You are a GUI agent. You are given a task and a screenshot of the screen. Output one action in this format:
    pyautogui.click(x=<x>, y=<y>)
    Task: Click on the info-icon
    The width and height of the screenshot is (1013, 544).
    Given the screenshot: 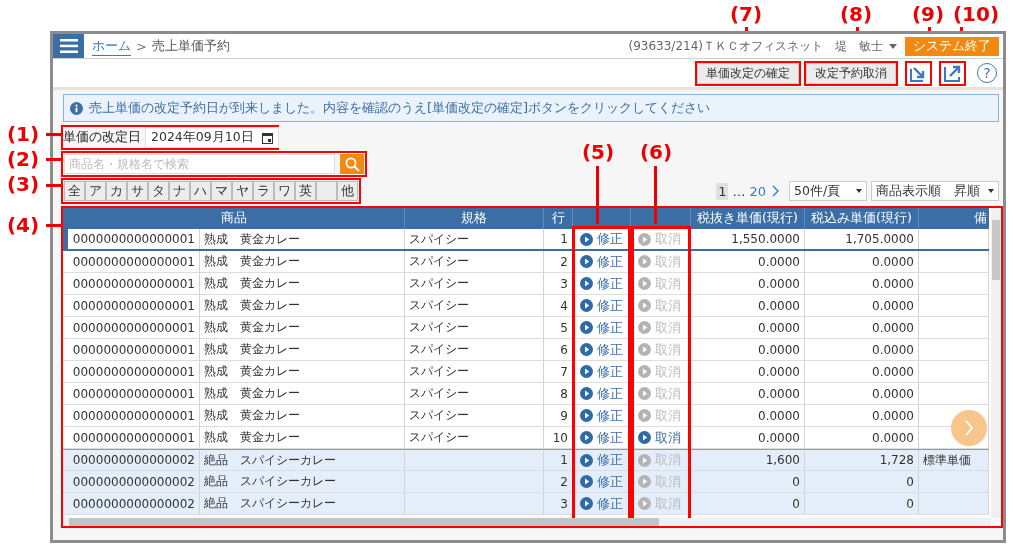 What is the action you would take?
    pyautogui.click(x=76, y=108)
    